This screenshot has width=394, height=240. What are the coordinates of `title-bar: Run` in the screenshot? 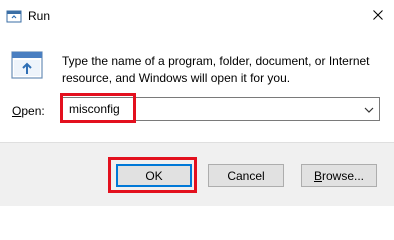 It's located at (197, 16).